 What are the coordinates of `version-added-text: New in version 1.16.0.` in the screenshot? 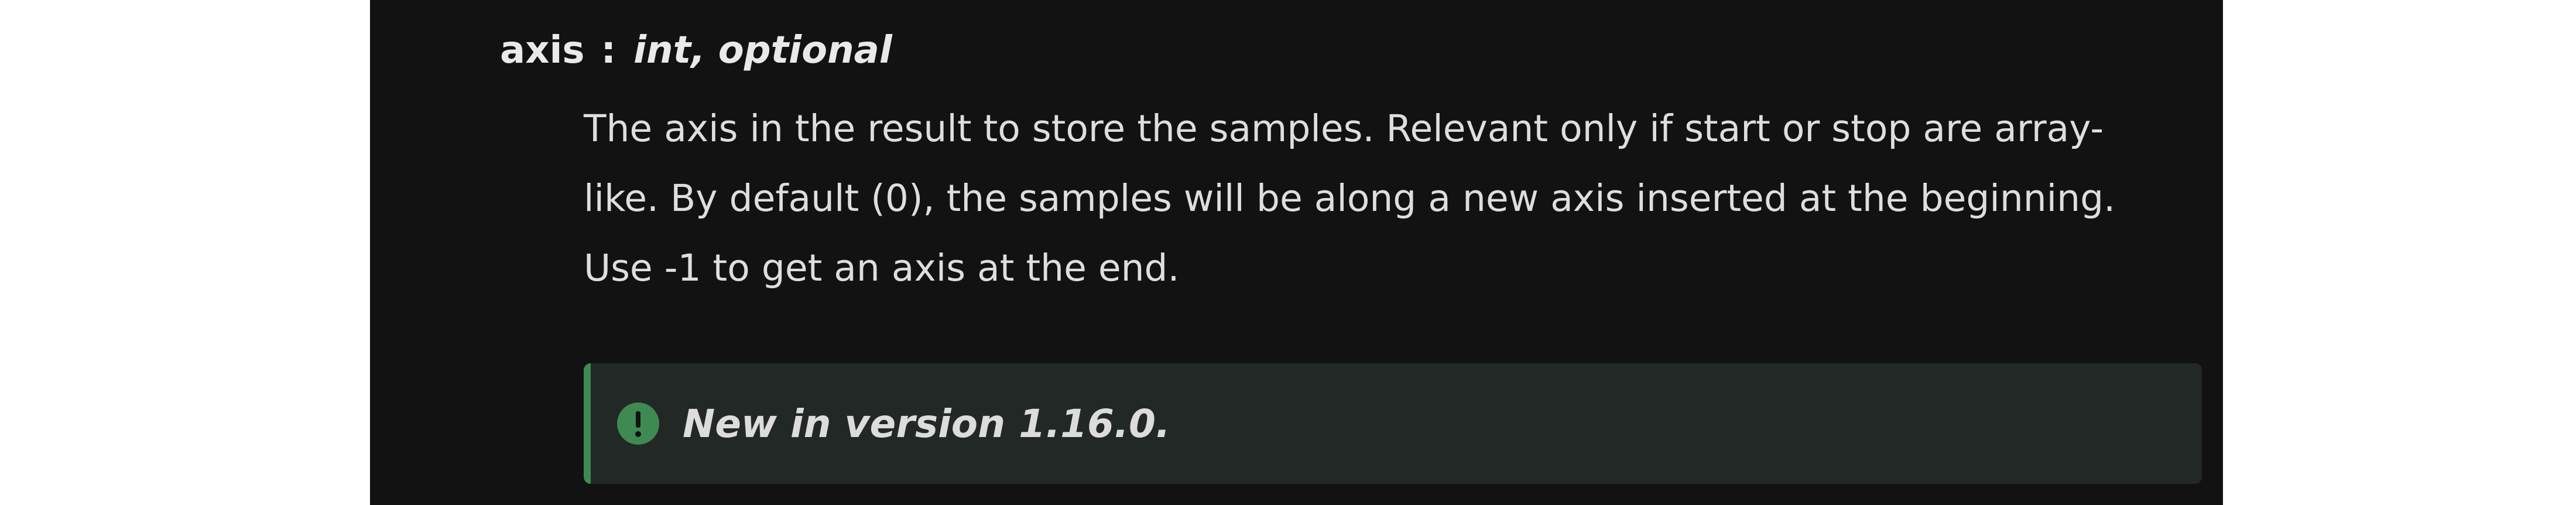 It's located at (926, 423).